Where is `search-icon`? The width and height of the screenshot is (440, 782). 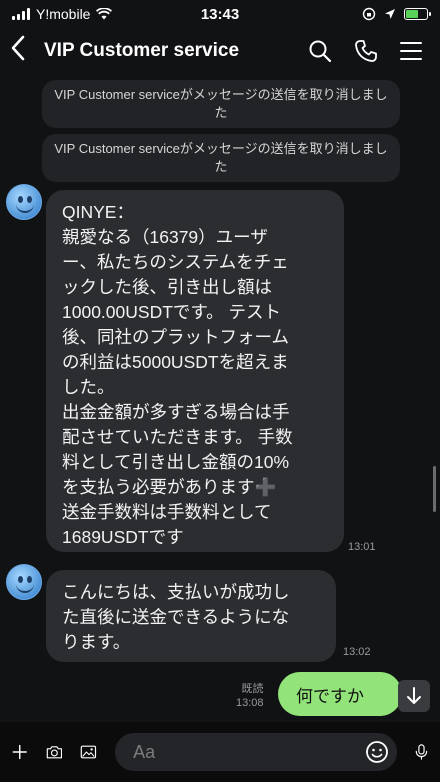
search-icon is located at coordinates (320, 51).